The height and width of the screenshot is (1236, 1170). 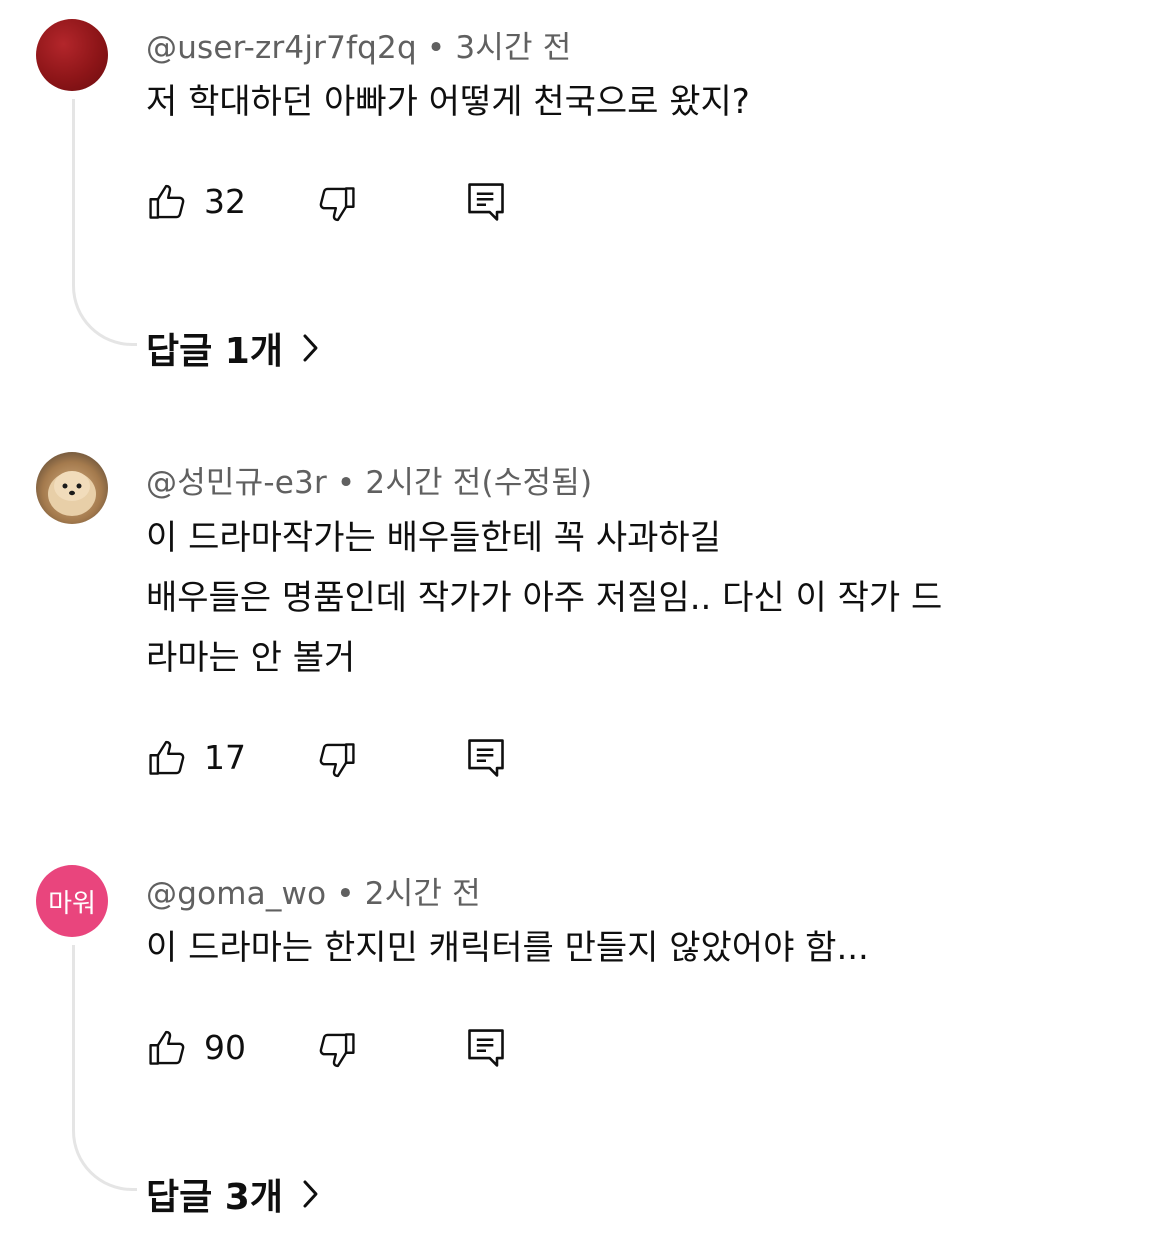 What do you see at coordinates (281, 48) in the screenshot?
I see `author-handle: @user-zr4jr7fq2q` at bounding box center [281, 48].